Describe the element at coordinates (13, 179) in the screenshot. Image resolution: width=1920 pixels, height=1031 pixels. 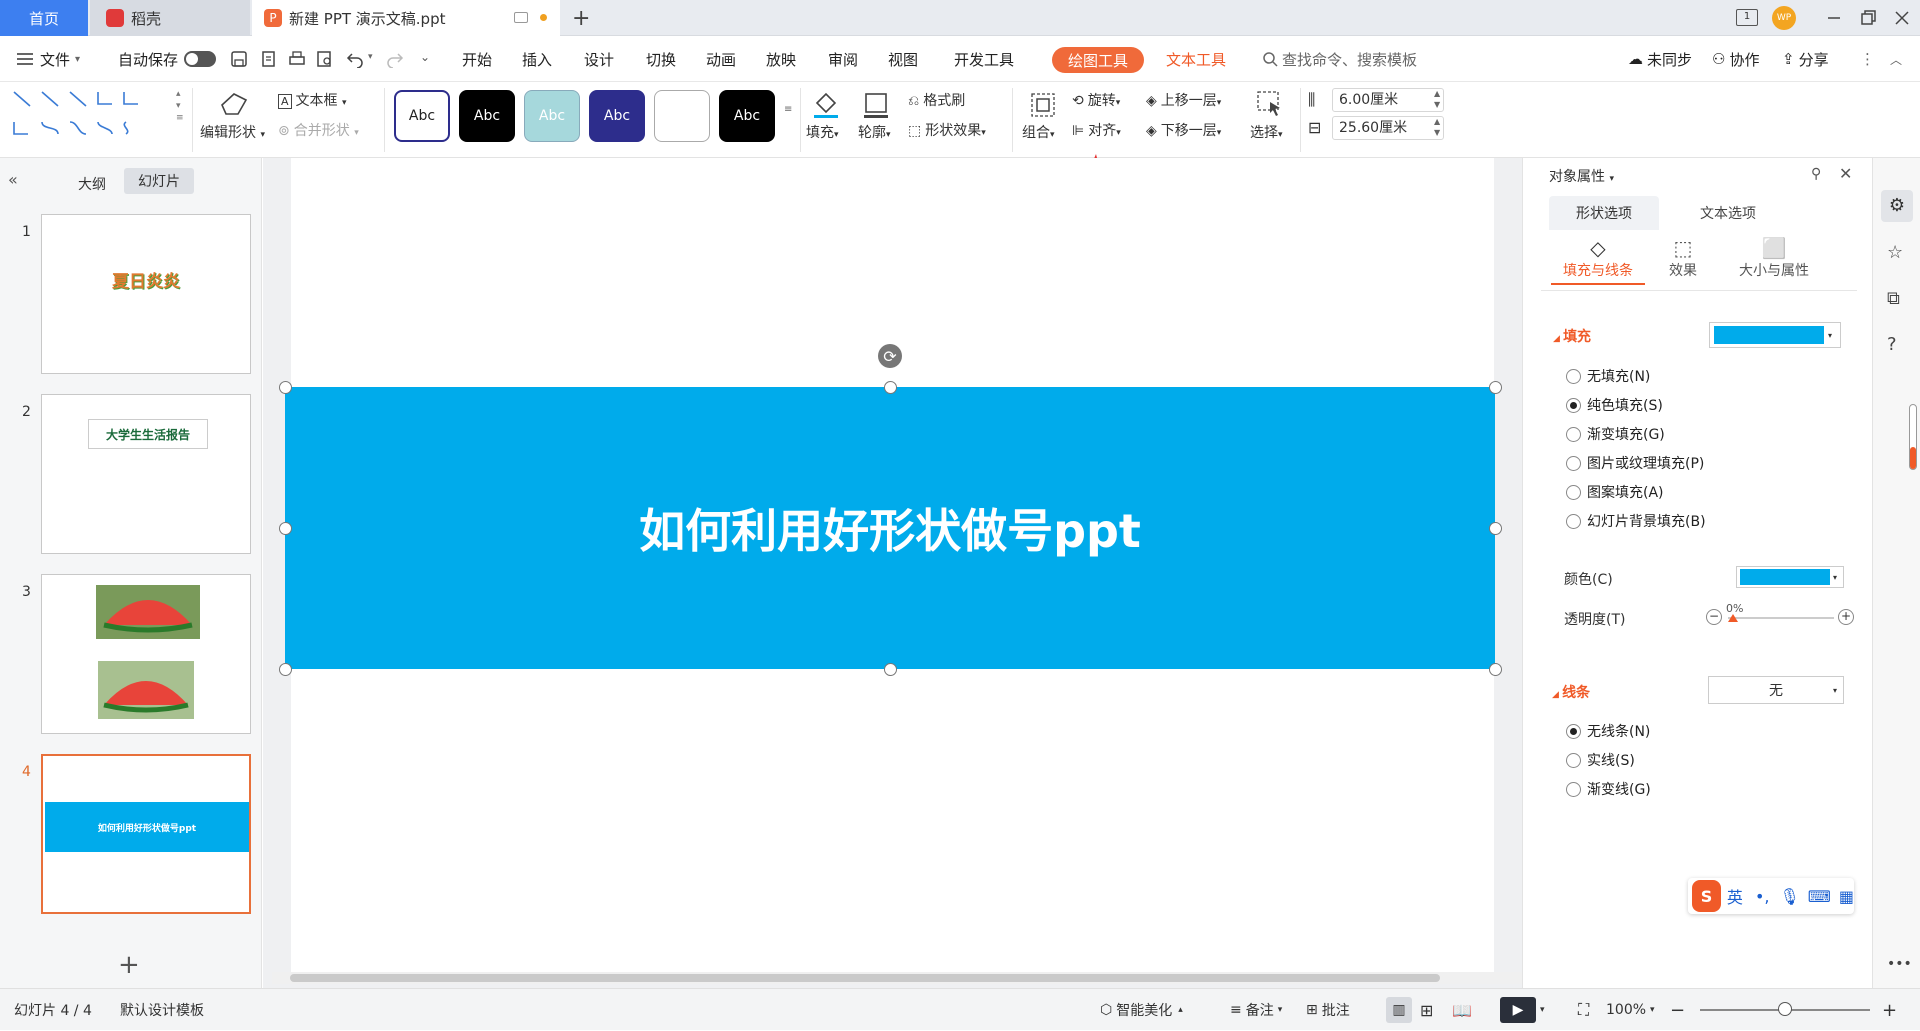
I see `collapse-panel-icon: «` at that location.